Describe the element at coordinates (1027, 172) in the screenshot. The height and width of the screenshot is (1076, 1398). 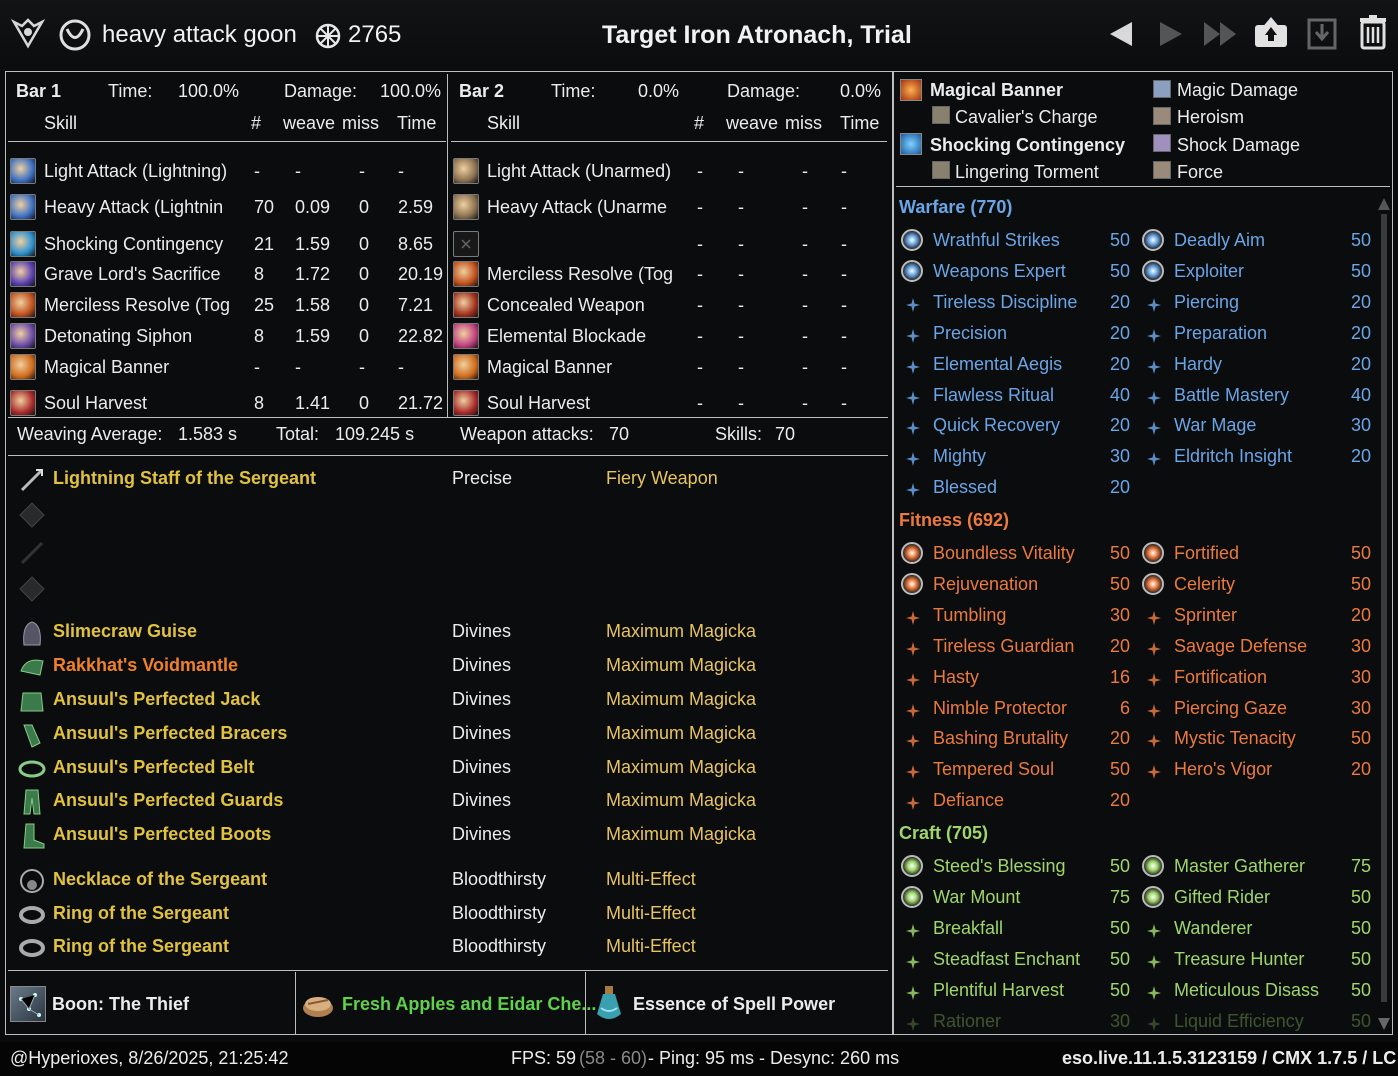
I see `buff-lingering-torment: Lingering Torment` at that location.